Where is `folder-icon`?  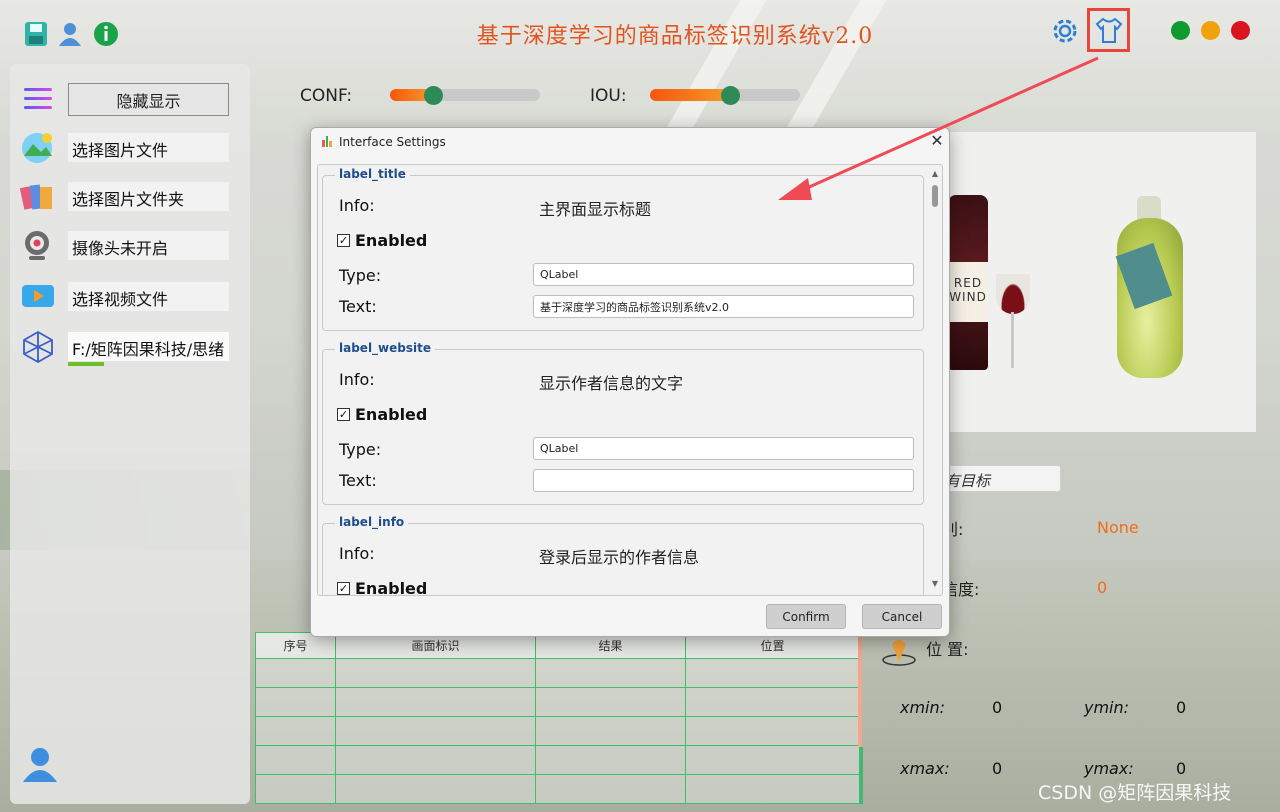 folder-icon is located at coordinates (36, 197).